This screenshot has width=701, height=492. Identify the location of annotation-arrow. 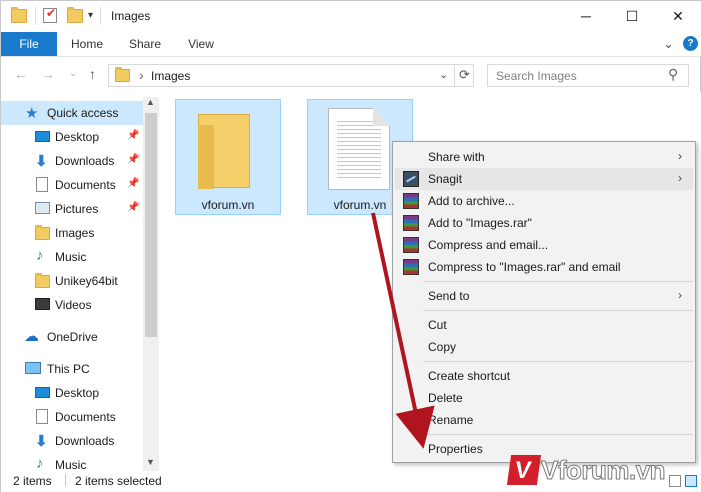
(403, 330).